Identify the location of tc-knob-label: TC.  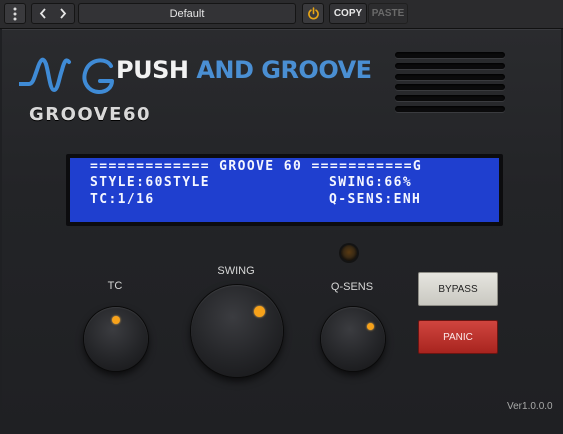
(115, 286).